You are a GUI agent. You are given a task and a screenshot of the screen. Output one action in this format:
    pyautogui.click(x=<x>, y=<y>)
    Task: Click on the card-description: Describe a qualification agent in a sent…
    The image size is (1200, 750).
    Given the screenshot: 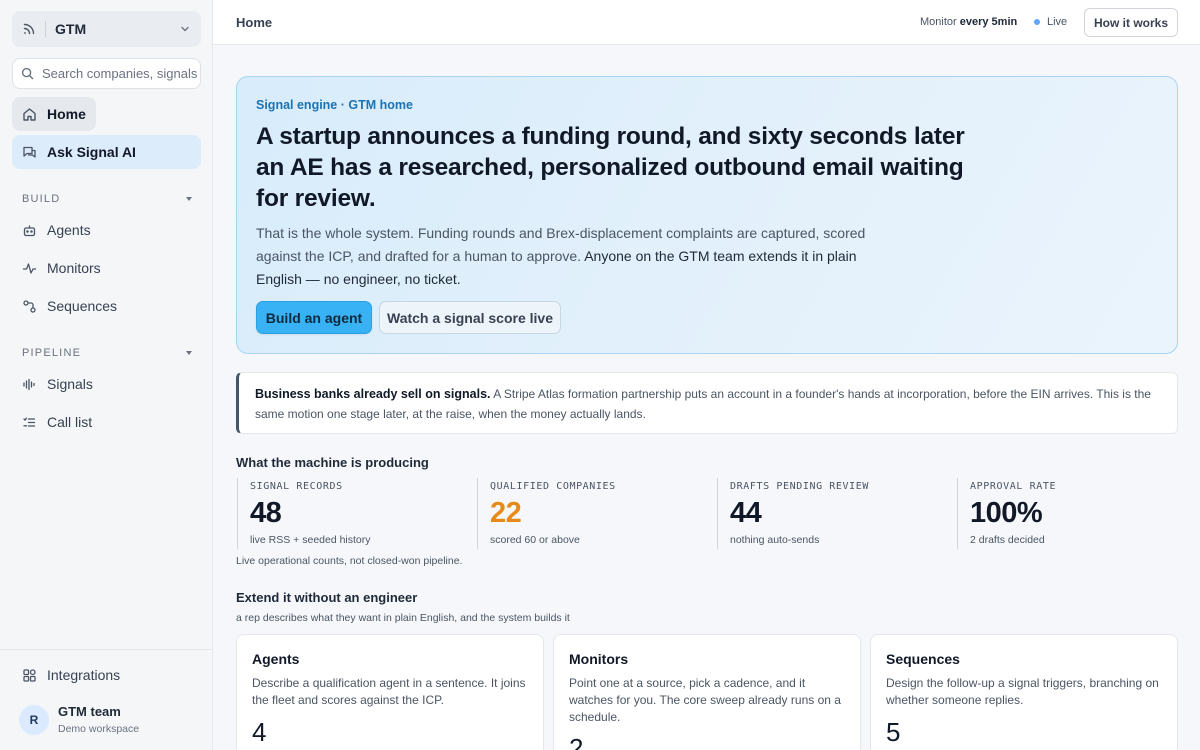 What is the action you would take?
    pyautogui.click(x=389, y=691)
    